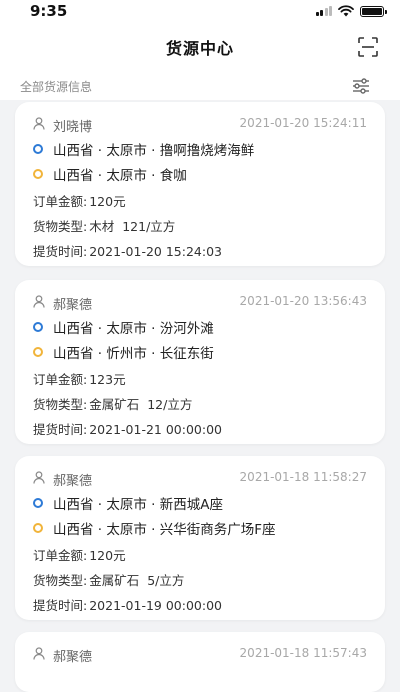  I want to click on post-time: 2021-01-18 11:57:43, so click(303, 653).